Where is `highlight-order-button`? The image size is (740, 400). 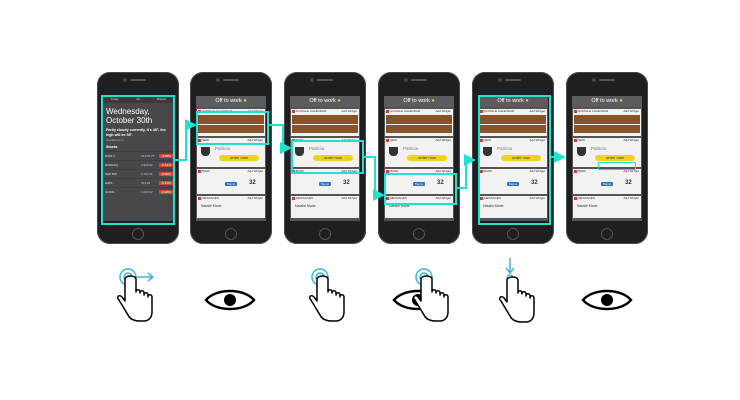 highlight-order-button is located at coordinates (617, 166).